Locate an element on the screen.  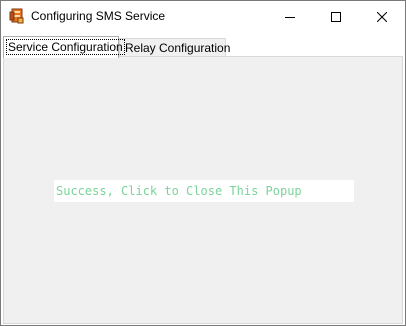
maximize-icon is located at coordinates (336, 16).